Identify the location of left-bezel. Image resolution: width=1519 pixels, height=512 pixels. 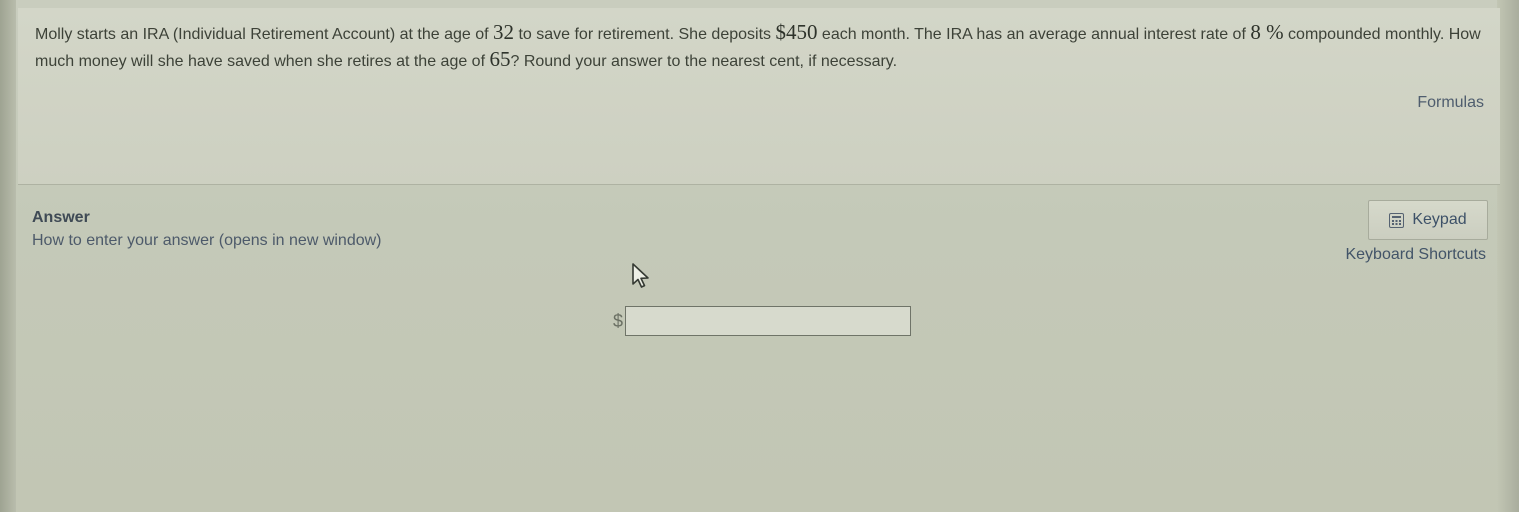
(8, 256).